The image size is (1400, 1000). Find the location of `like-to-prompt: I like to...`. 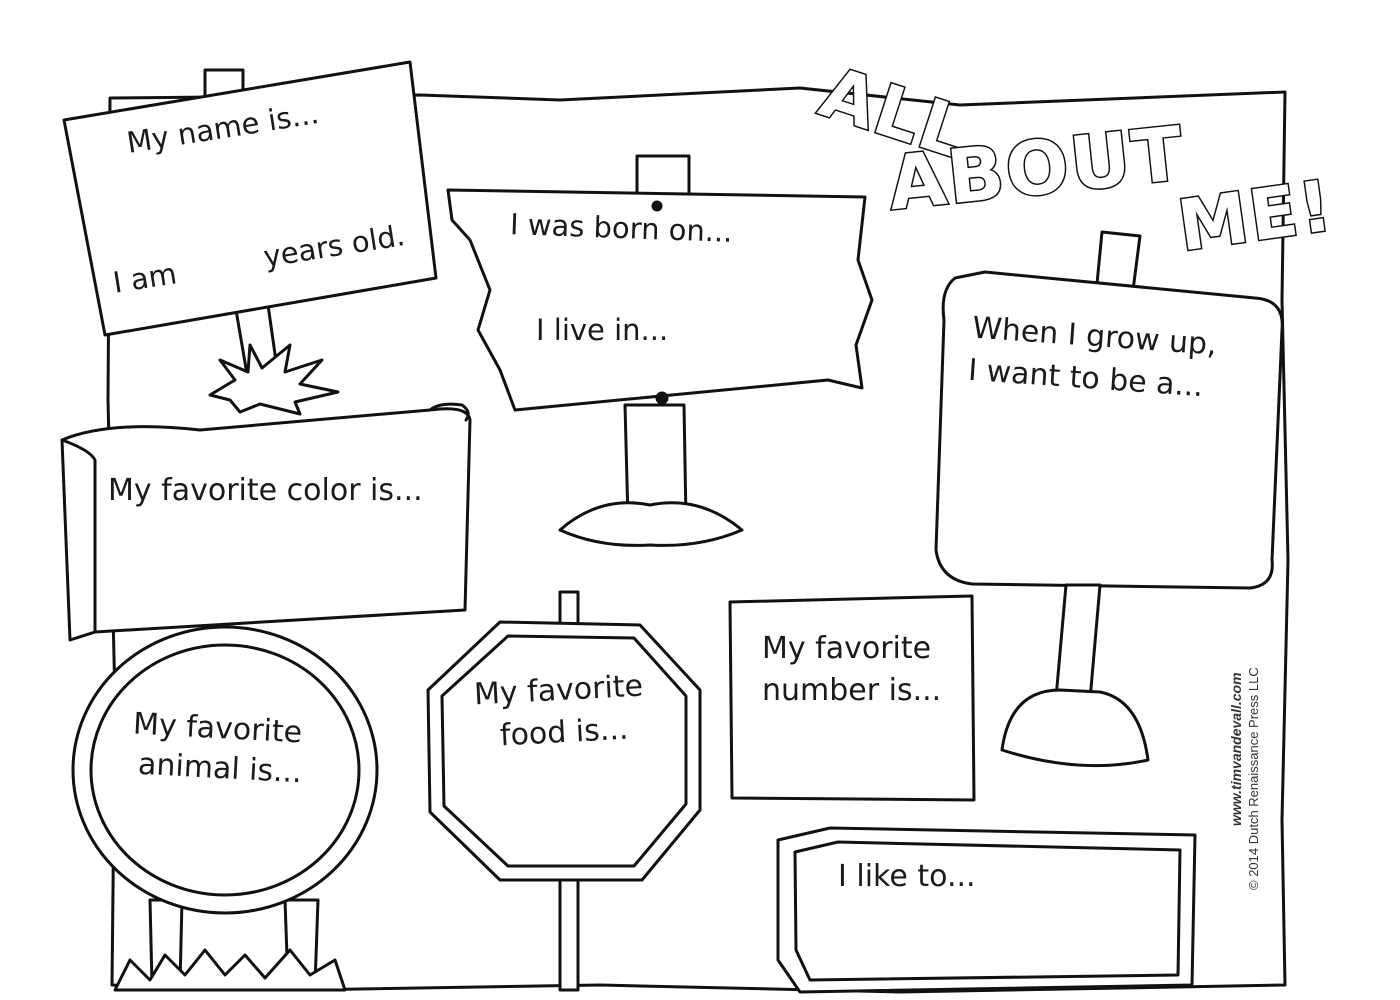

like-to-prompt: I like to... is located at coordinates (907, 876).